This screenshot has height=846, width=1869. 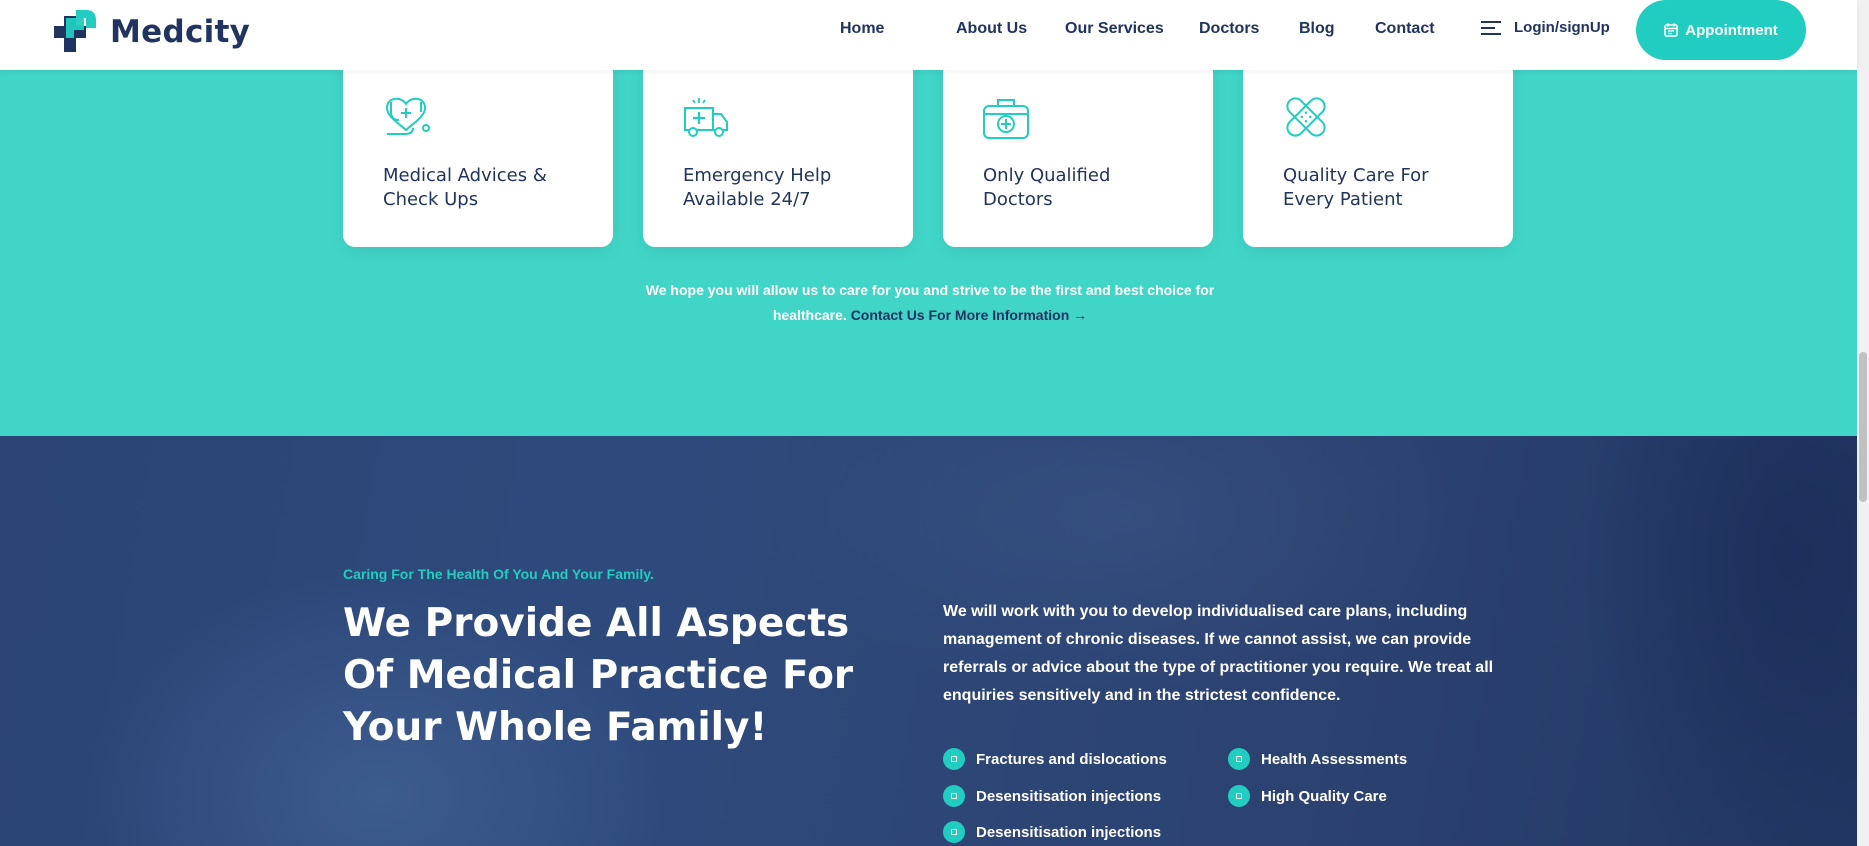 I want to click on list-item: Health Assessments, so click(x=1317, y=759).